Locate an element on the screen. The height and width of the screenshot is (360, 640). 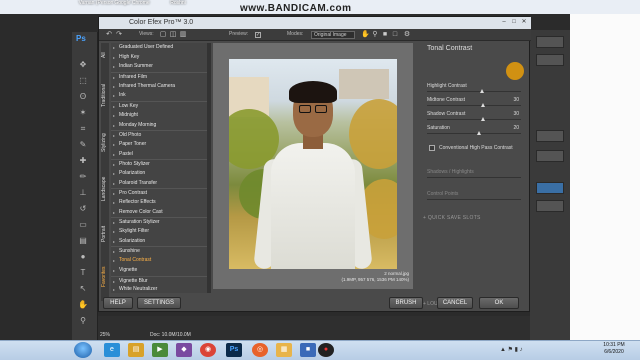
filter-item: Infrared Thermal Camera is located at coordinates (159, 87).